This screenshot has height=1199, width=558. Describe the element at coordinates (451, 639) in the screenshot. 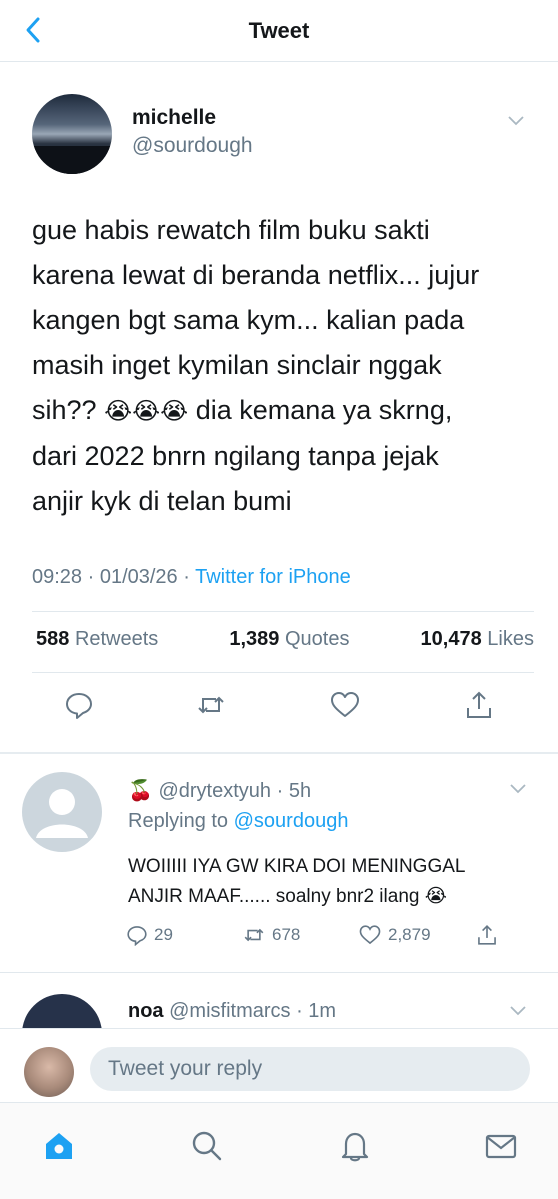

I see `likes-count: 10,478` at that location.